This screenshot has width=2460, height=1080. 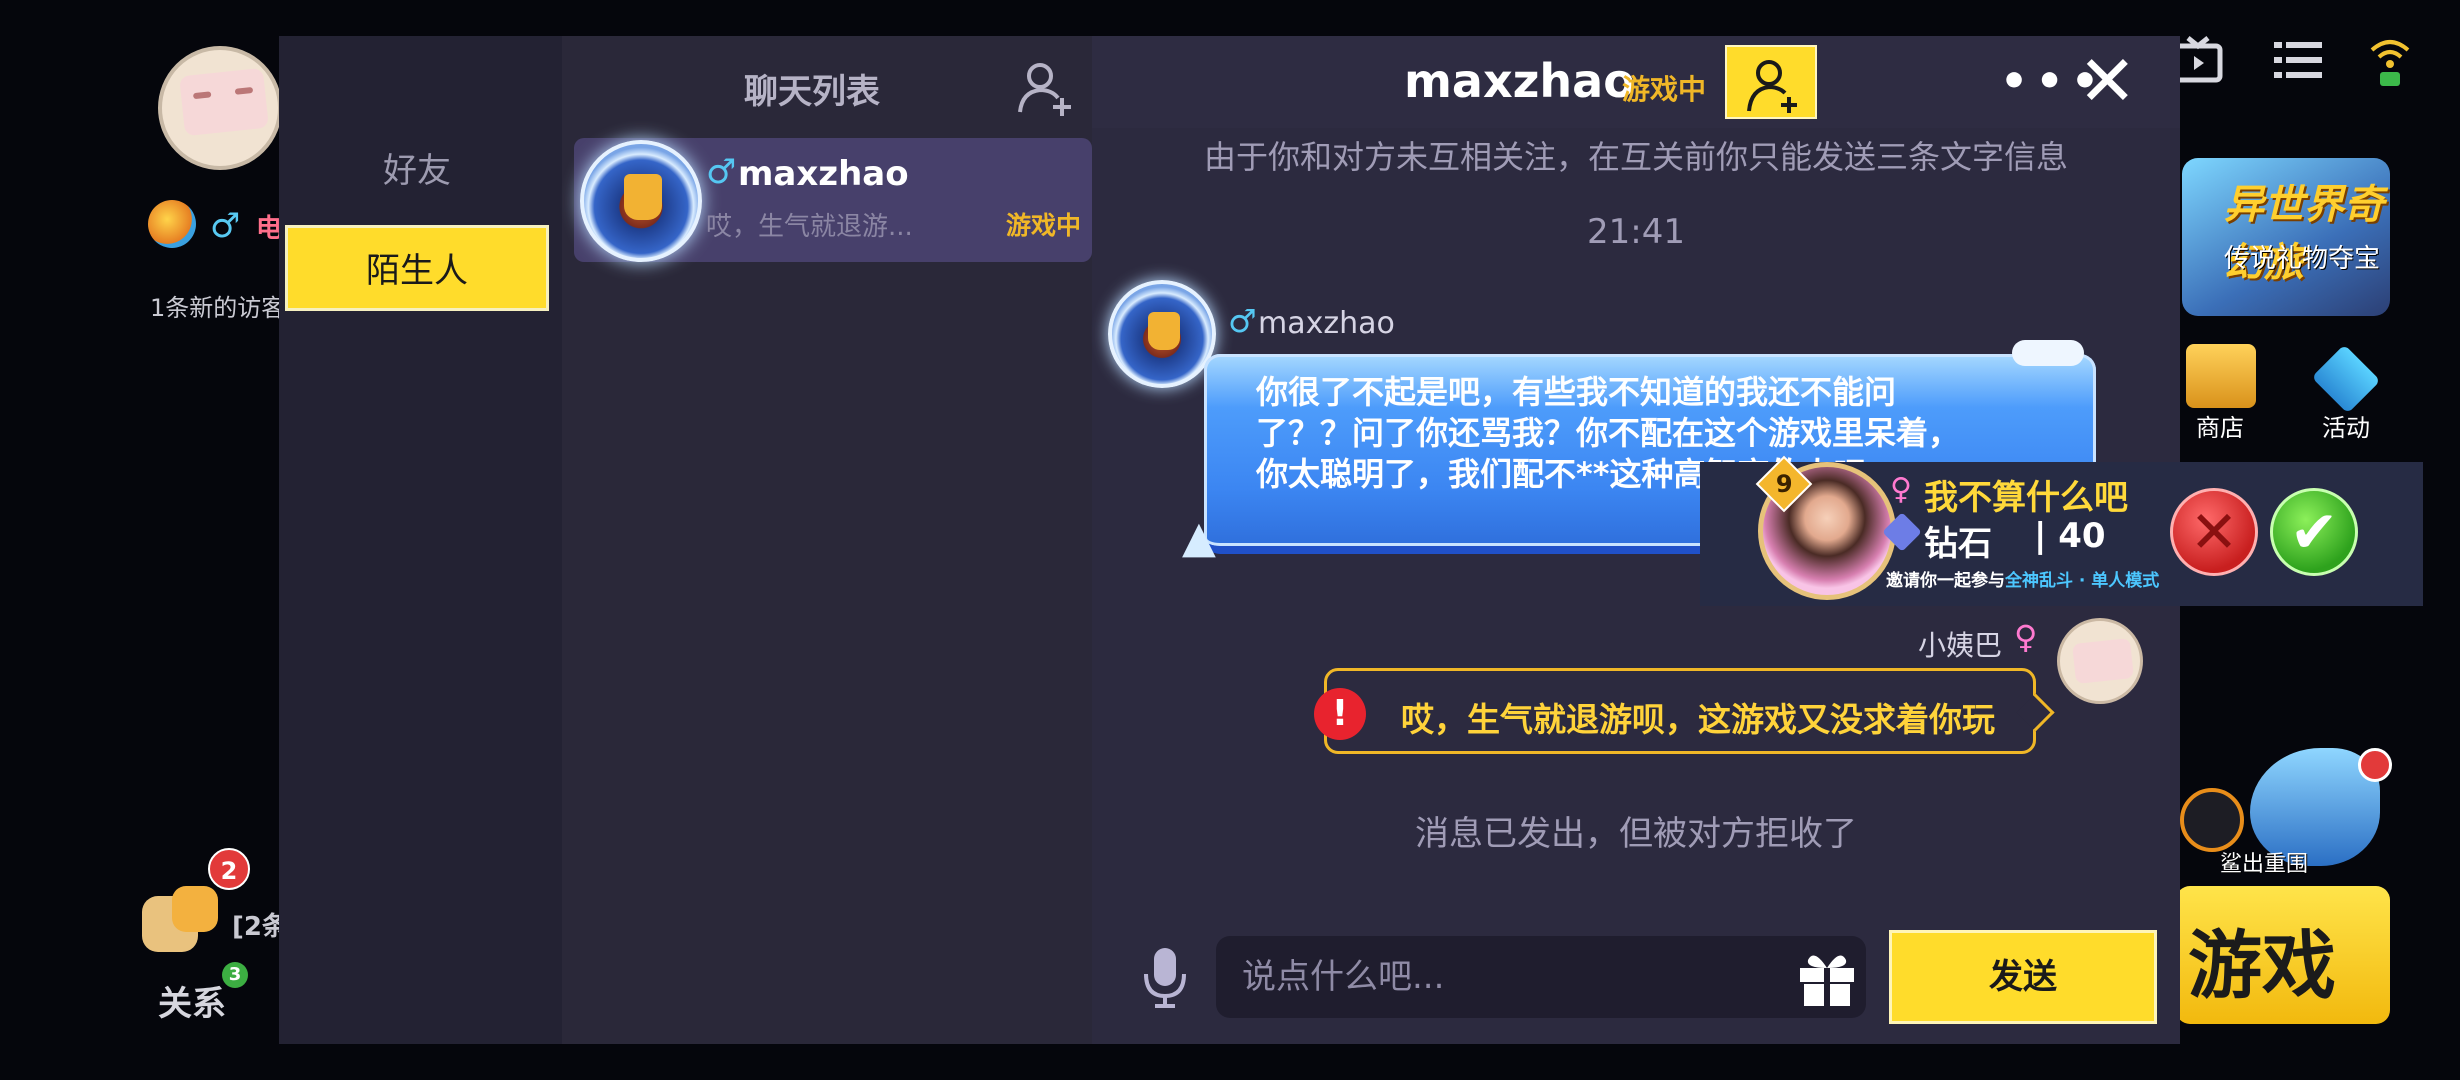 I want to click on rejected-notice: 消息已发出，但被对方拒收了, so click(x=1636, y=834).